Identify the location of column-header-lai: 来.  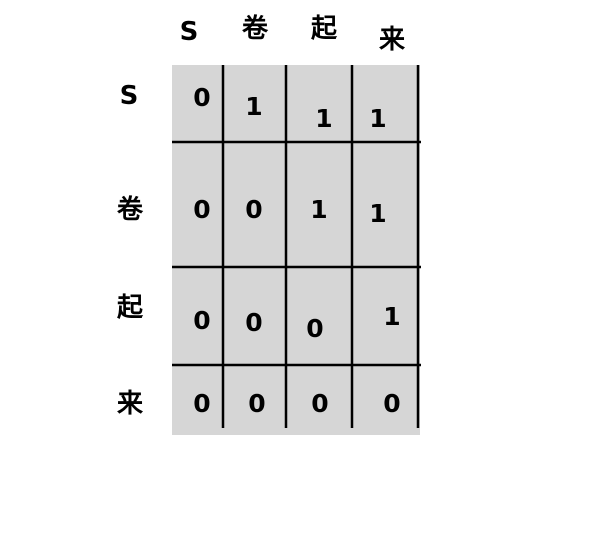
(392, 40).